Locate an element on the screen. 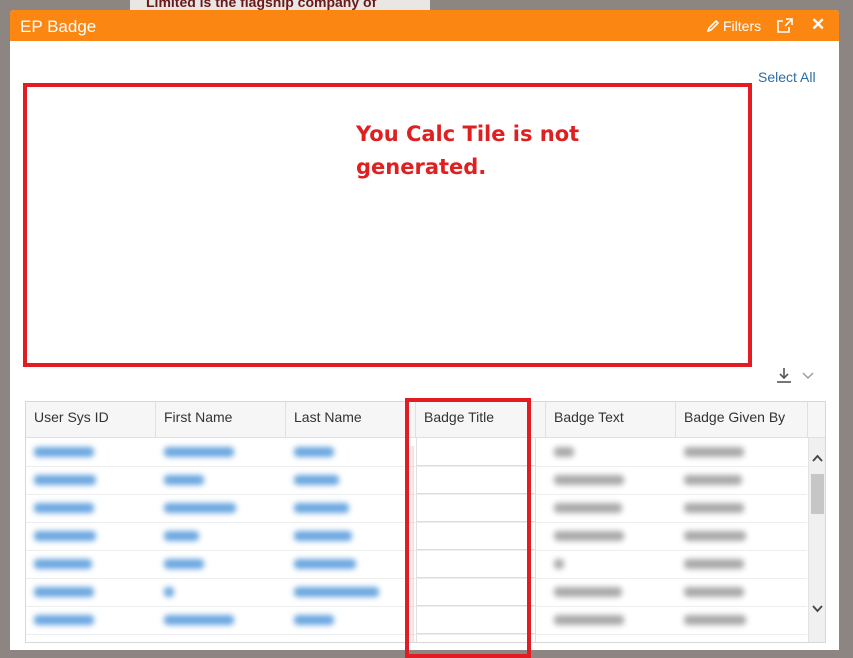 Image resolution: width=853 pixels, height=658 pixels. badge-title-annotation-box is located at coordinates (468, 528).